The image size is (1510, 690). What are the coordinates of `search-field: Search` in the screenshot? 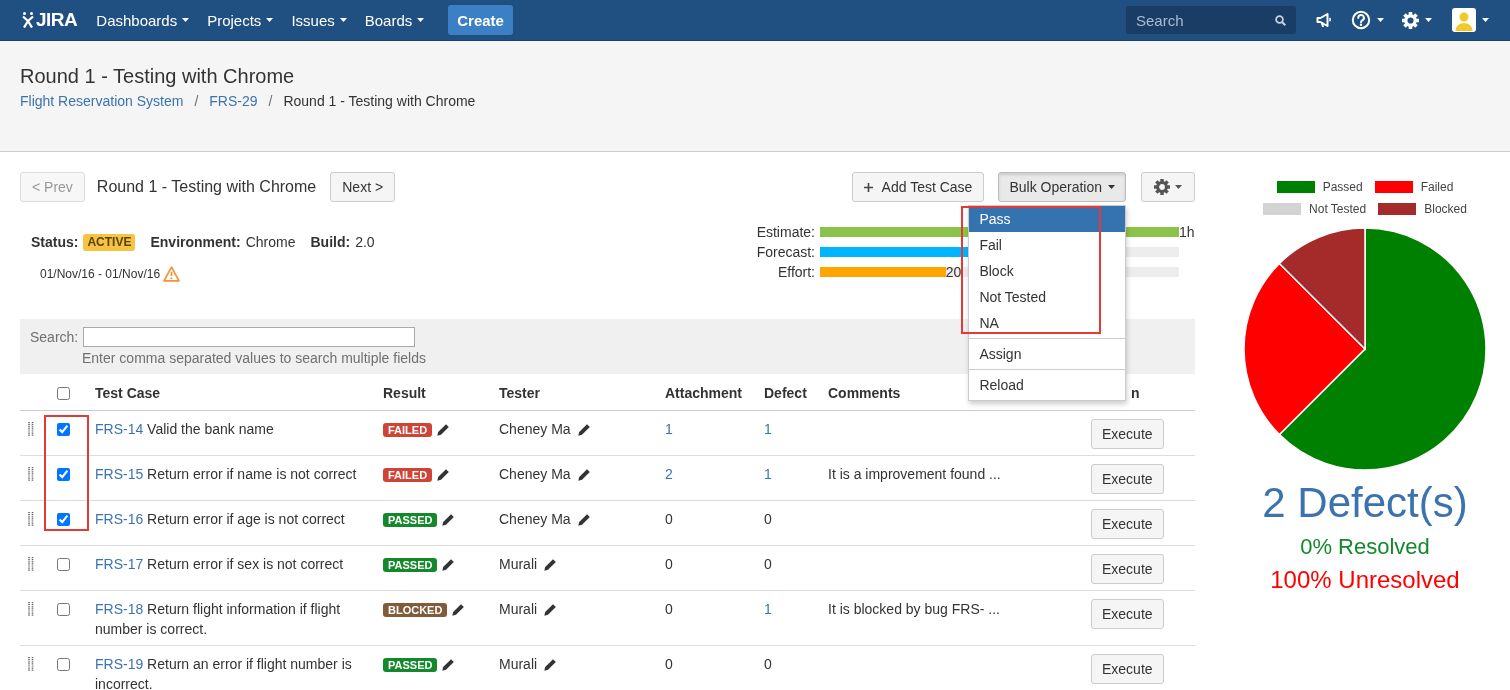 It's located at (1211, 20).